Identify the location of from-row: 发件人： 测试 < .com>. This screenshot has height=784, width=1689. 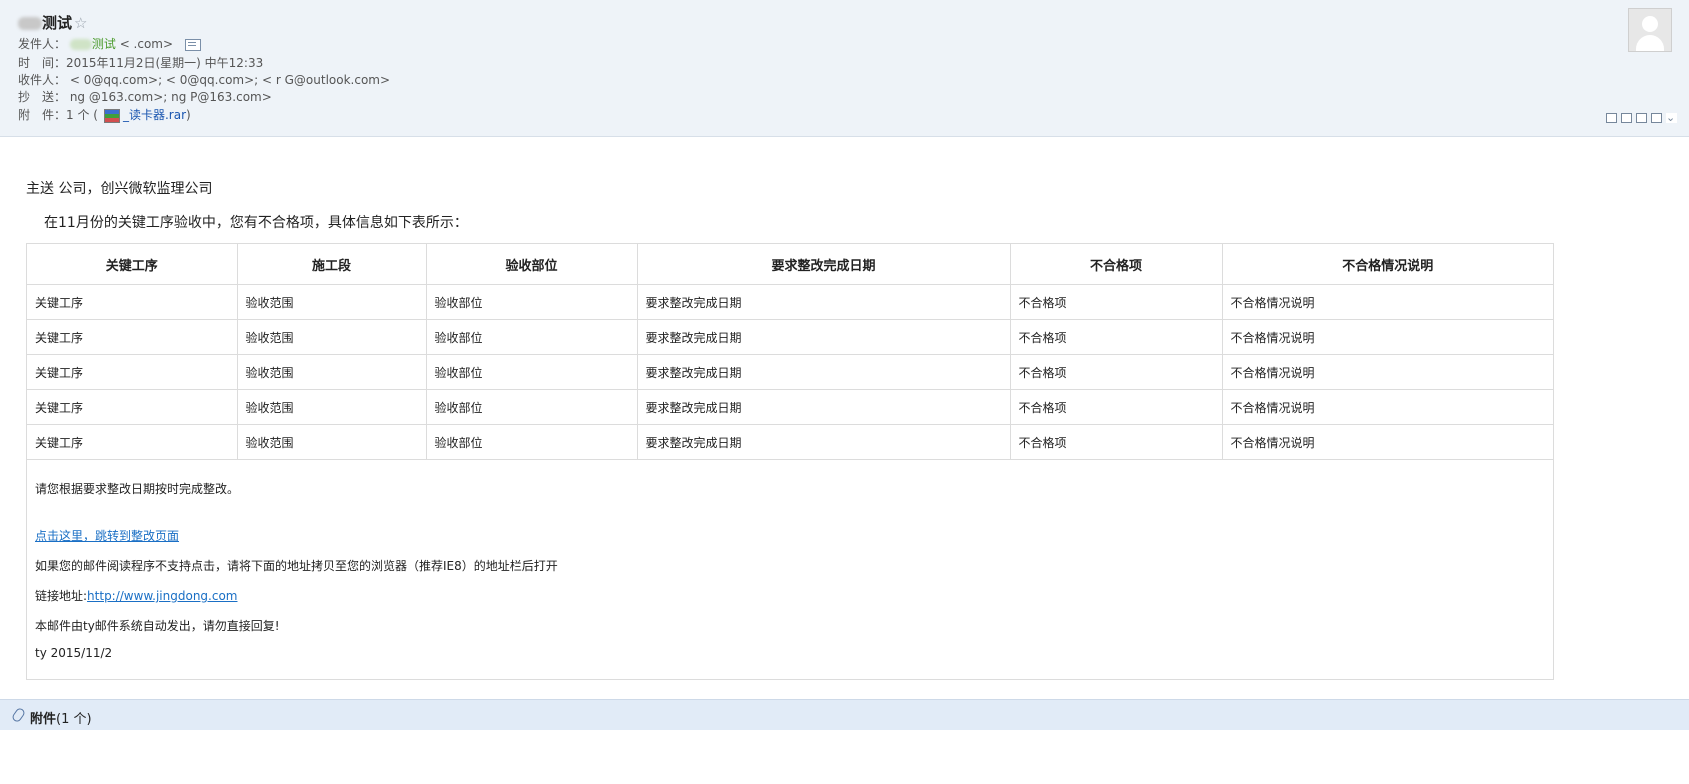
(109, 43).